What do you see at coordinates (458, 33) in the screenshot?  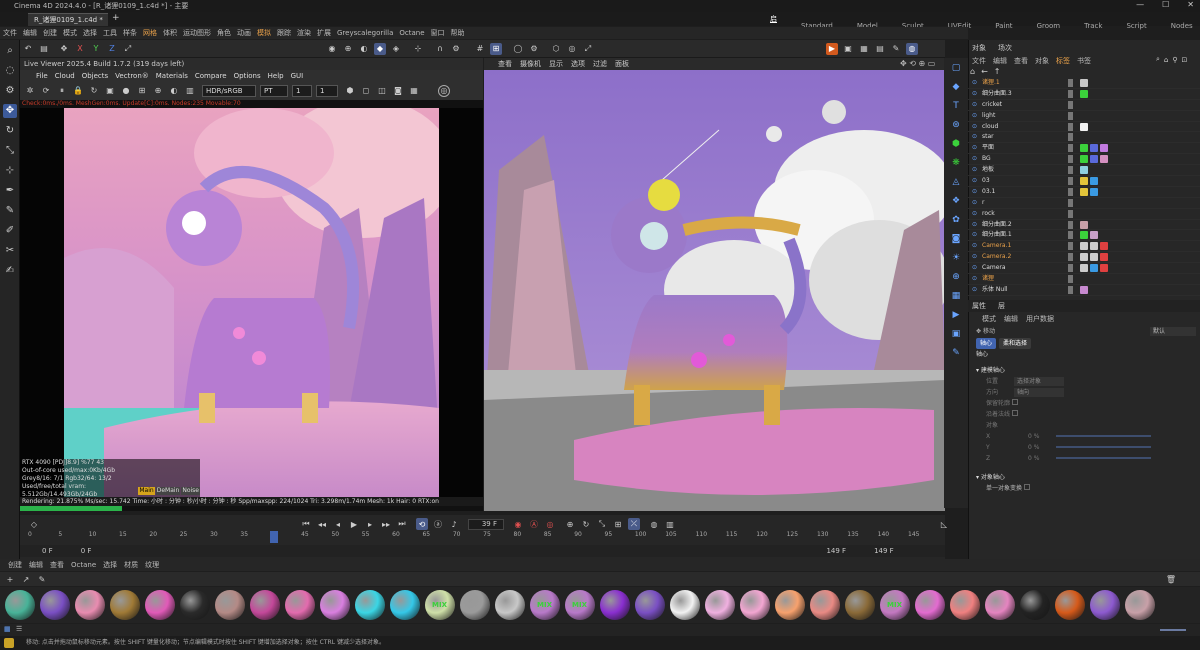 I see `menu-item: 帮助` at bounding box center [458, 33].